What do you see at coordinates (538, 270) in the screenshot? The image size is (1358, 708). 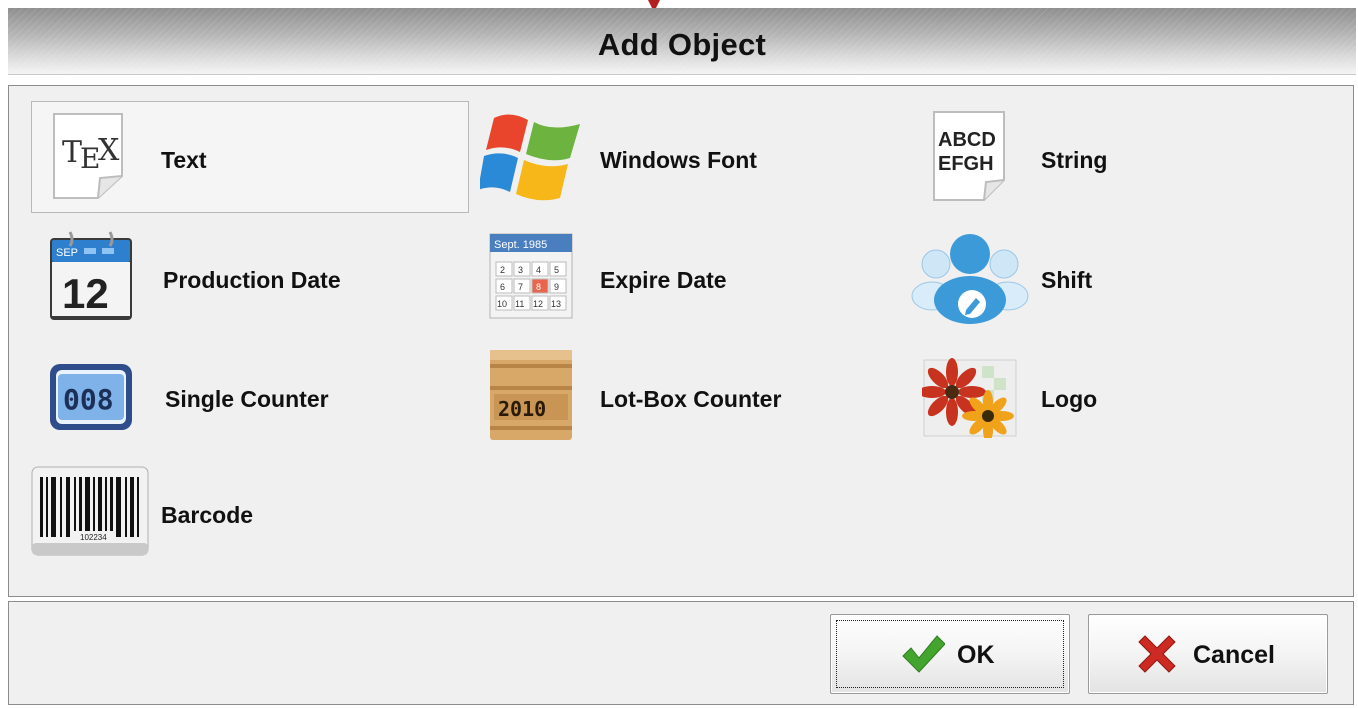 I see `svg-text: 4` at bounding box center [538, 270].